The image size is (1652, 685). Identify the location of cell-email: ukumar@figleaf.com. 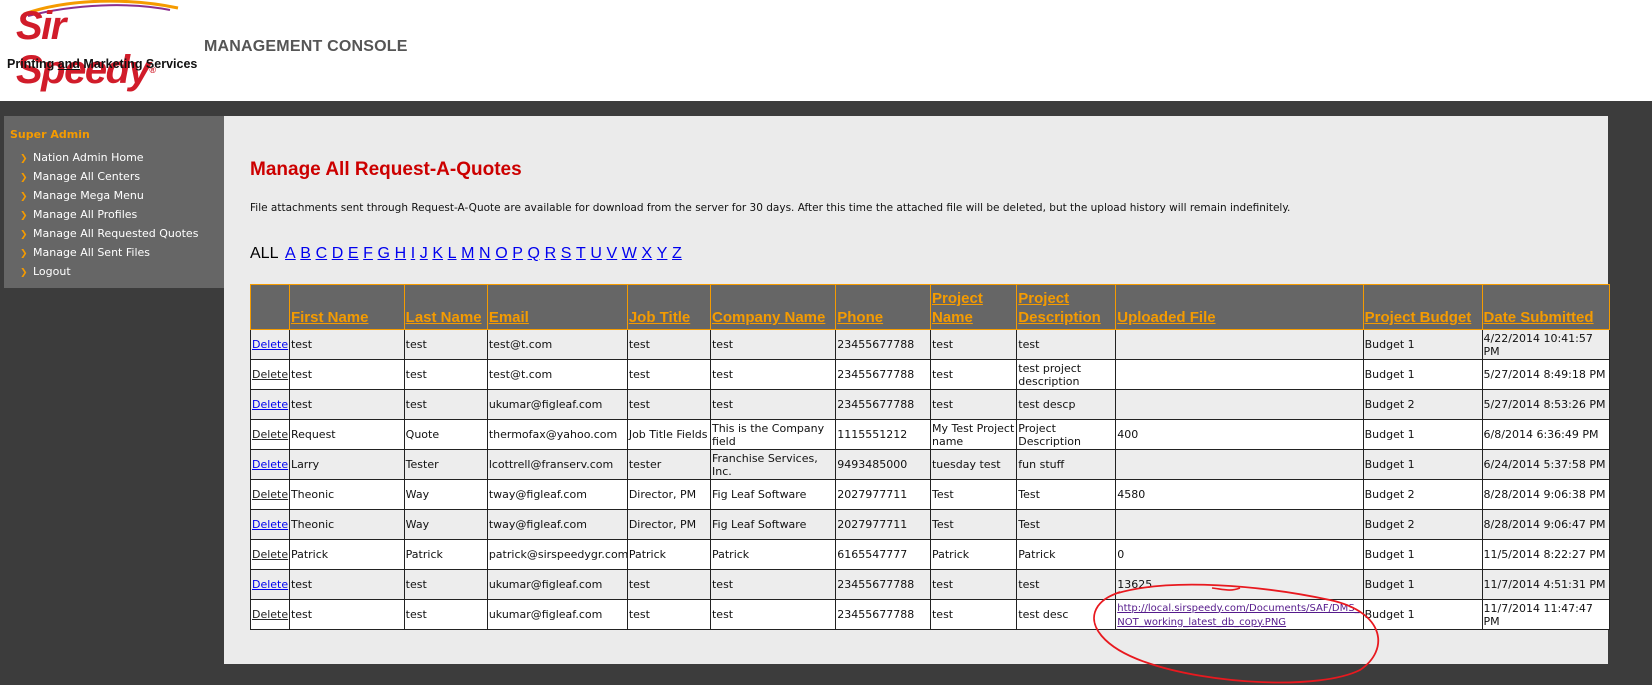
(557, 614).